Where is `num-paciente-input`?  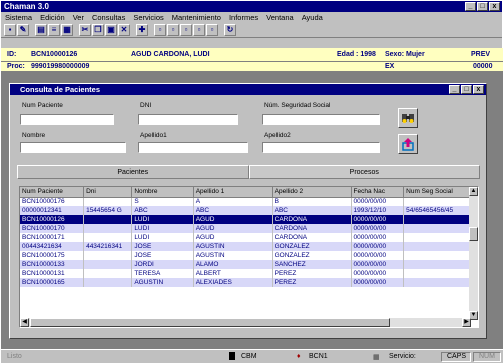
num-paciente-input is located at coordinates (67, 119).